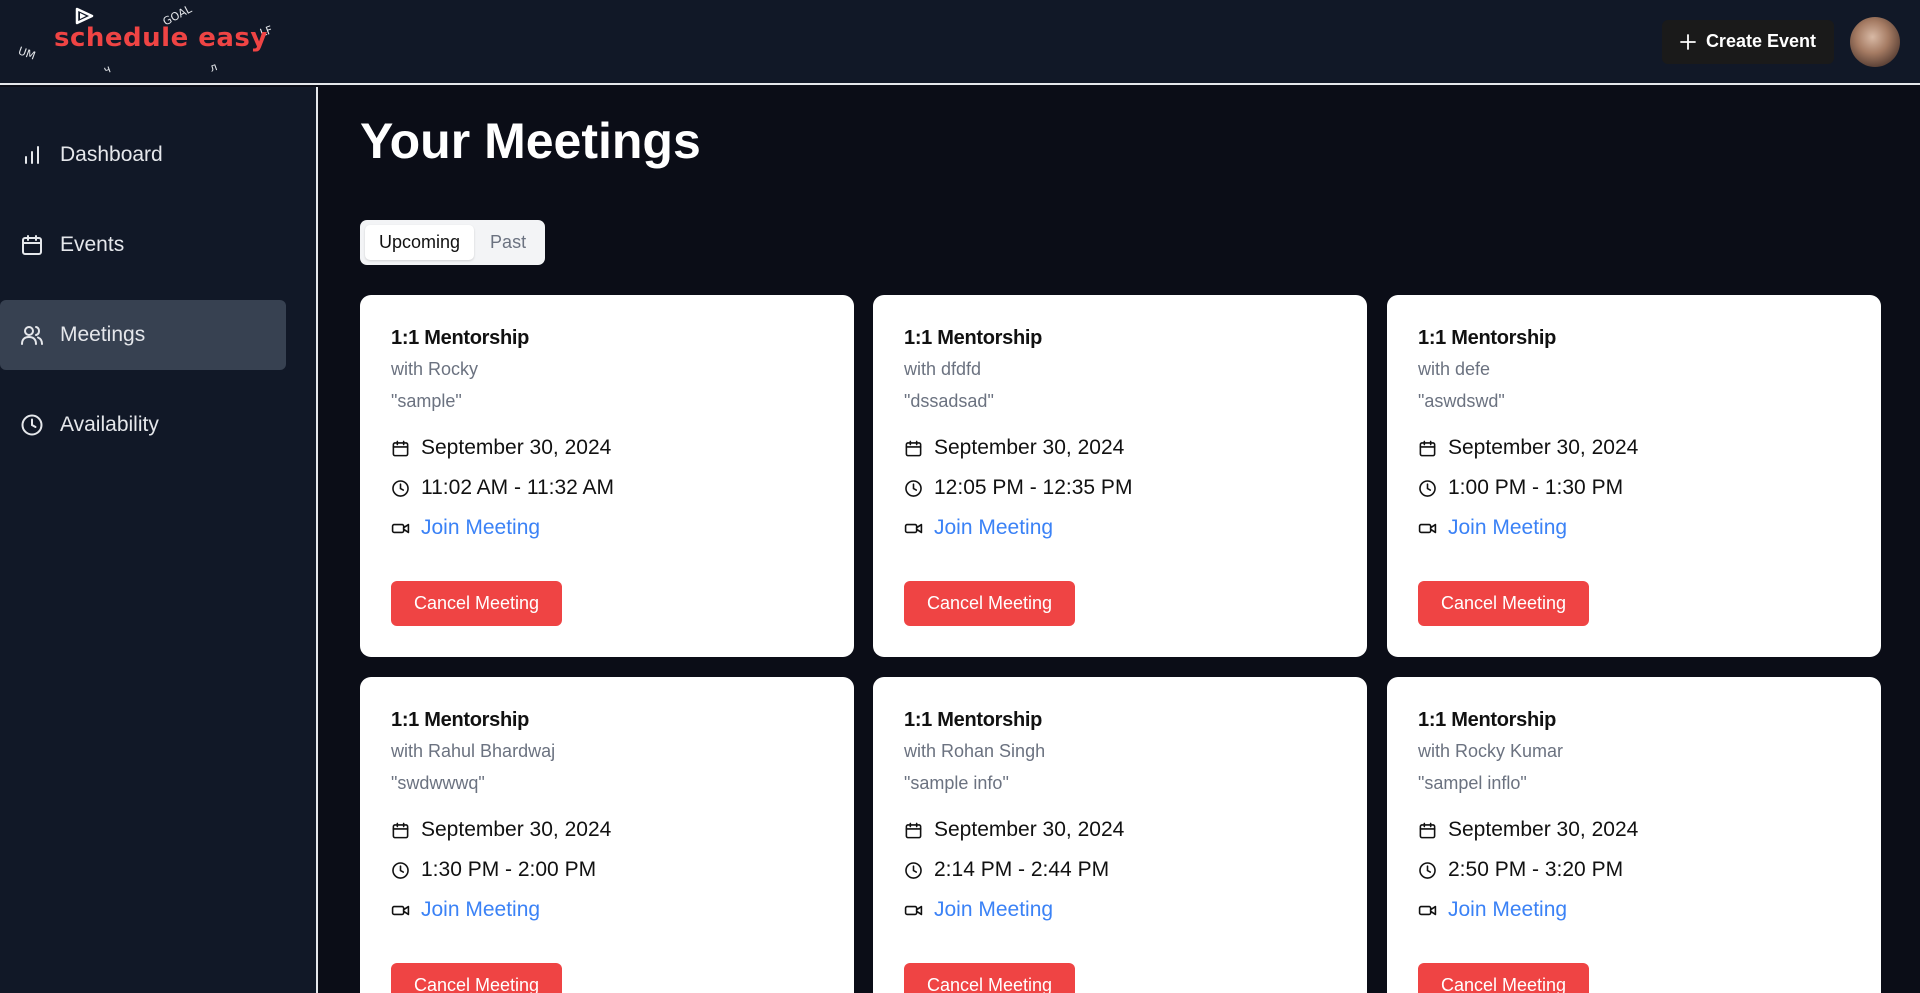  What do you see at coordinates (435, 369) in the screenshot?
I see `meeting-attendee: with Rocky` at bounding box center [435, 369].